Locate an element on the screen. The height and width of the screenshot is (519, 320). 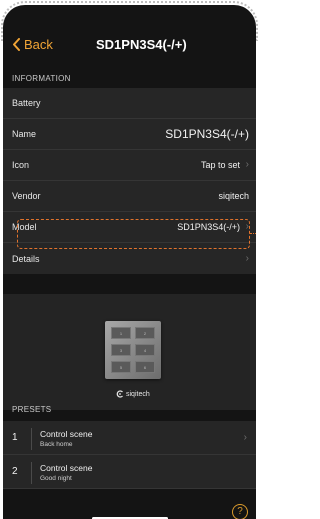
name-value: SD1PN3S4(-/+) is located at coordinates (207, 134).